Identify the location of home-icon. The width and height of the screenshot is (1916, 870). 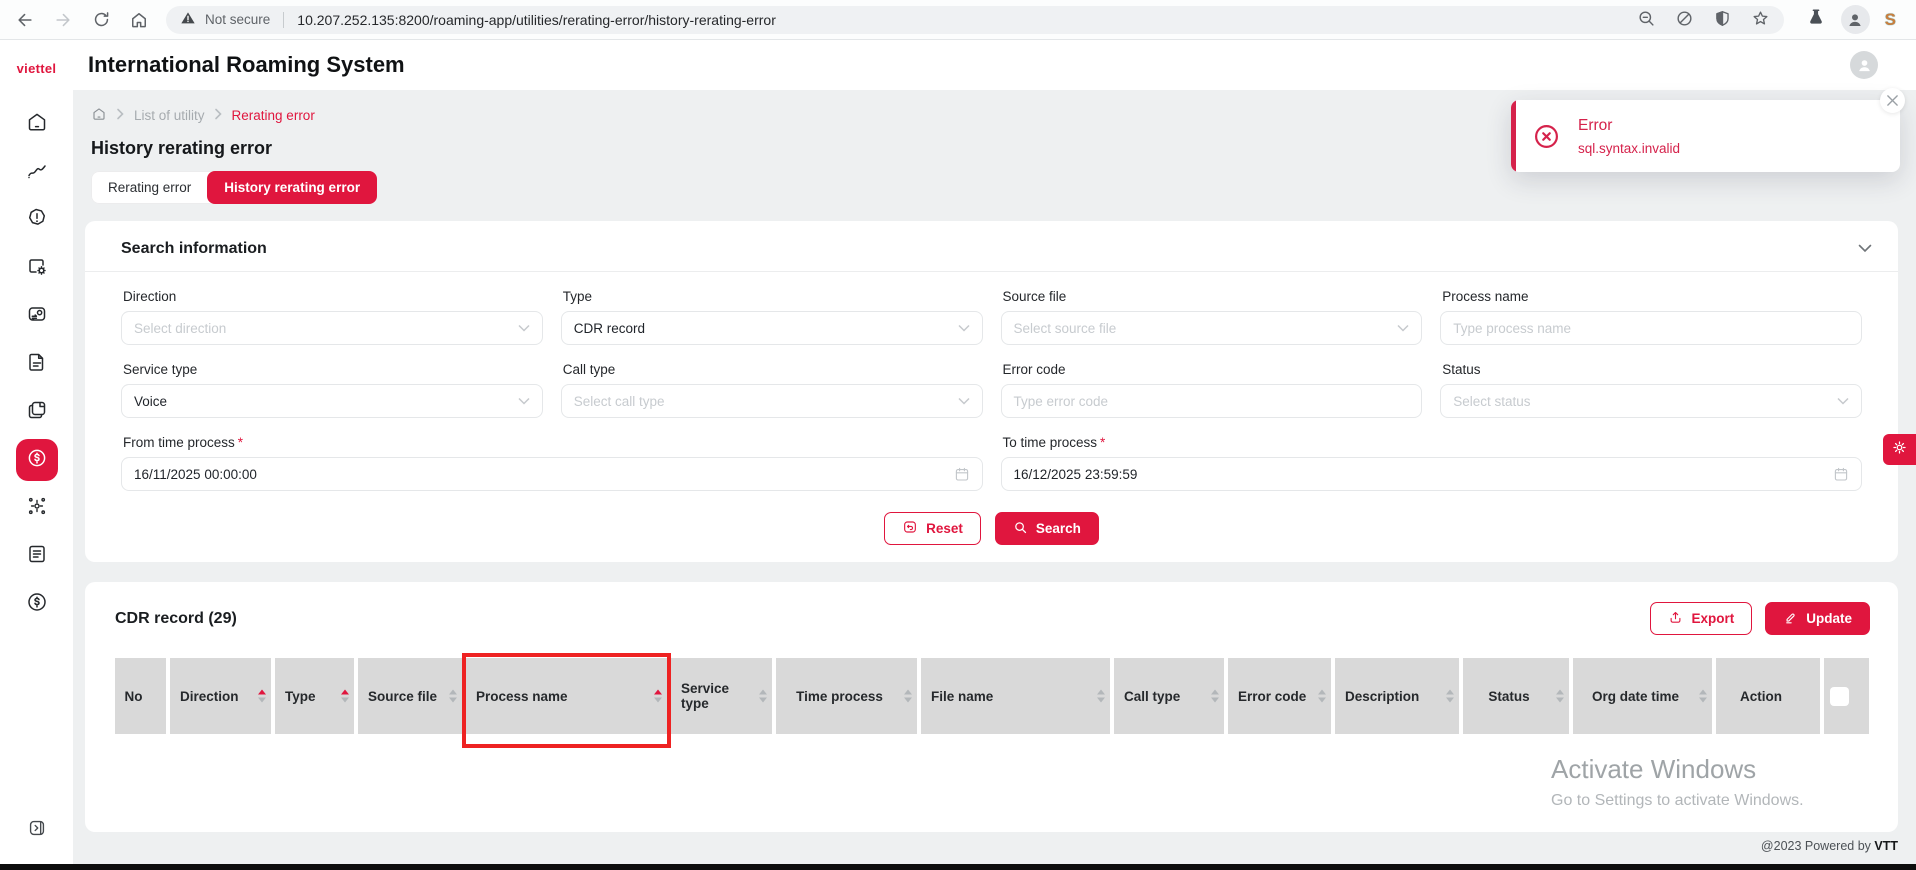
(37, 124).